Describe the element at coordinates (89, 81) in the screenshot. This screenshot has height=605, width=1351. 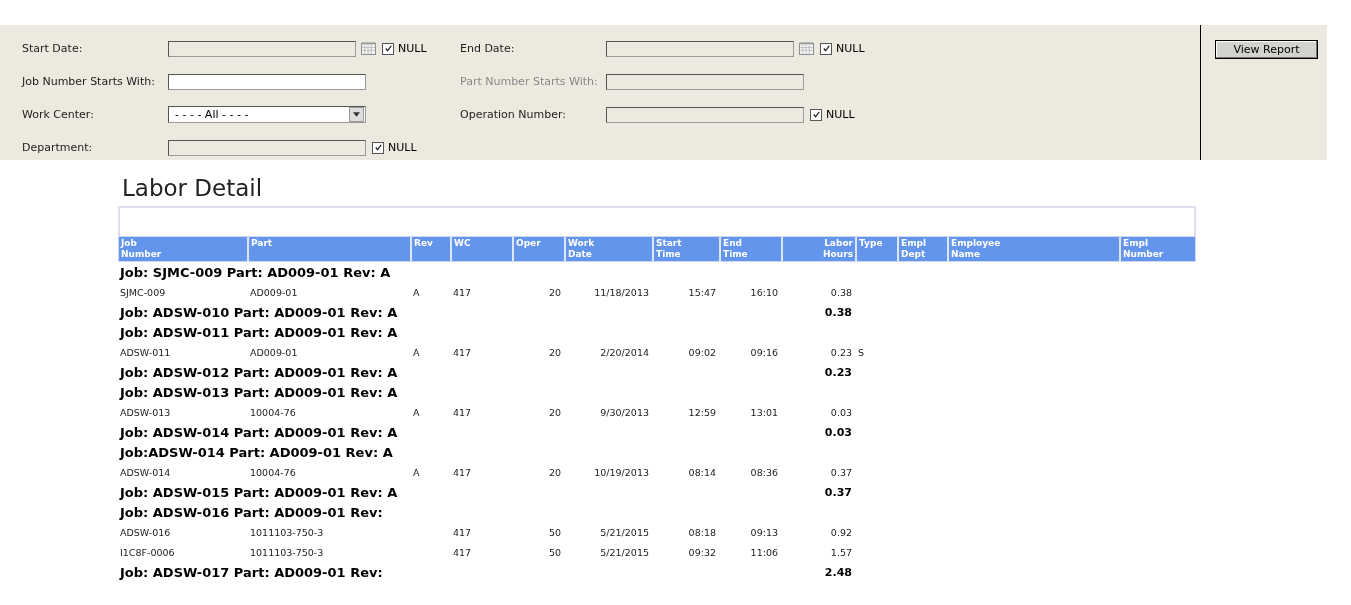
I see `parameter-label: Job Number Starts With:` at that location.